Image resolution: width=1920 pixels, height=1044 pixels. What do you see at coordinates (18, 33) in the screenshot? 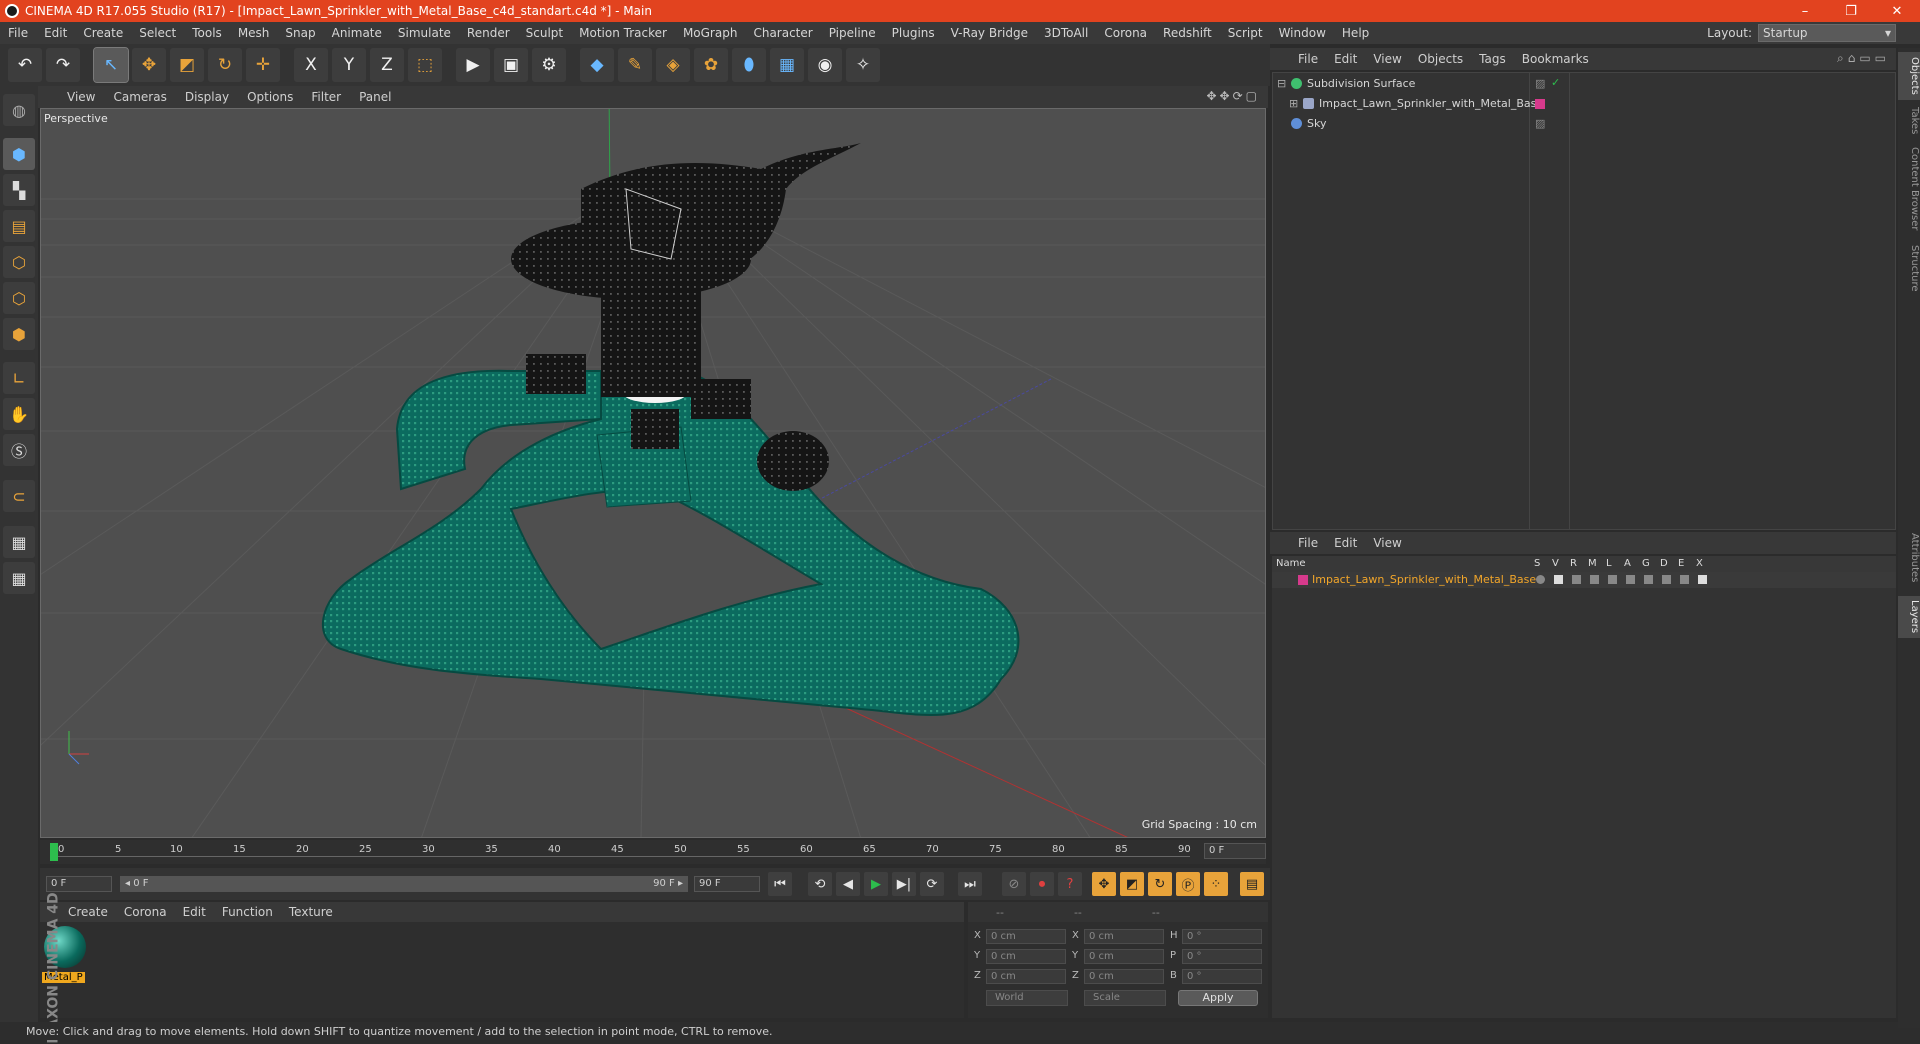
I see `menu-file: File` at bounding box center [18, 33].